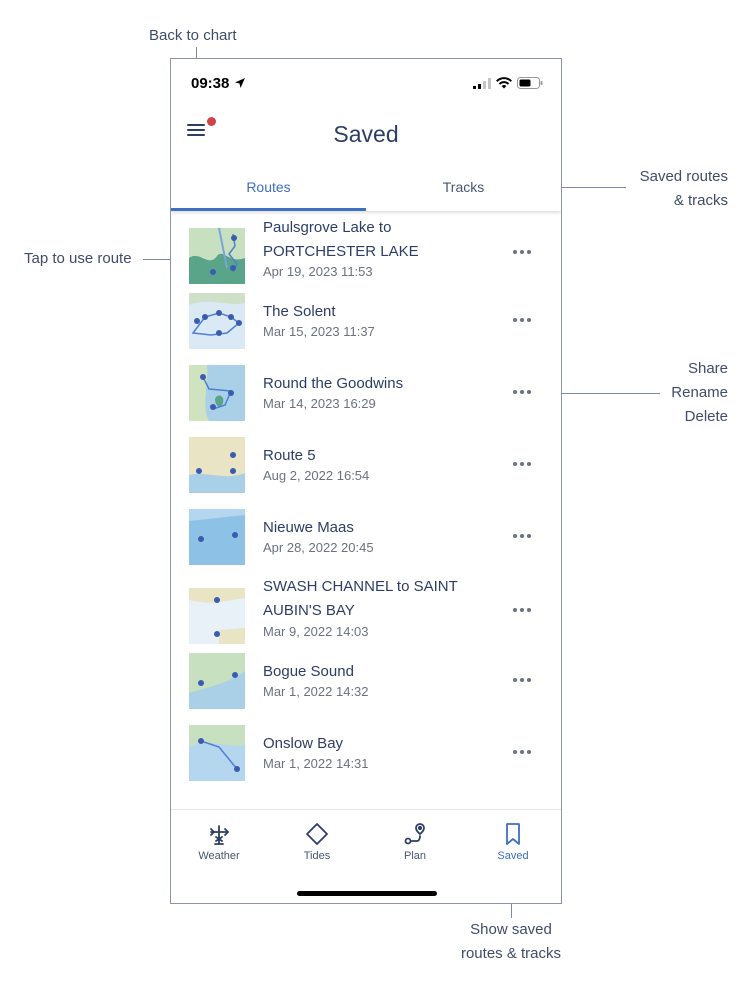  I want to click on page-title: Saved, so click(366, 134).